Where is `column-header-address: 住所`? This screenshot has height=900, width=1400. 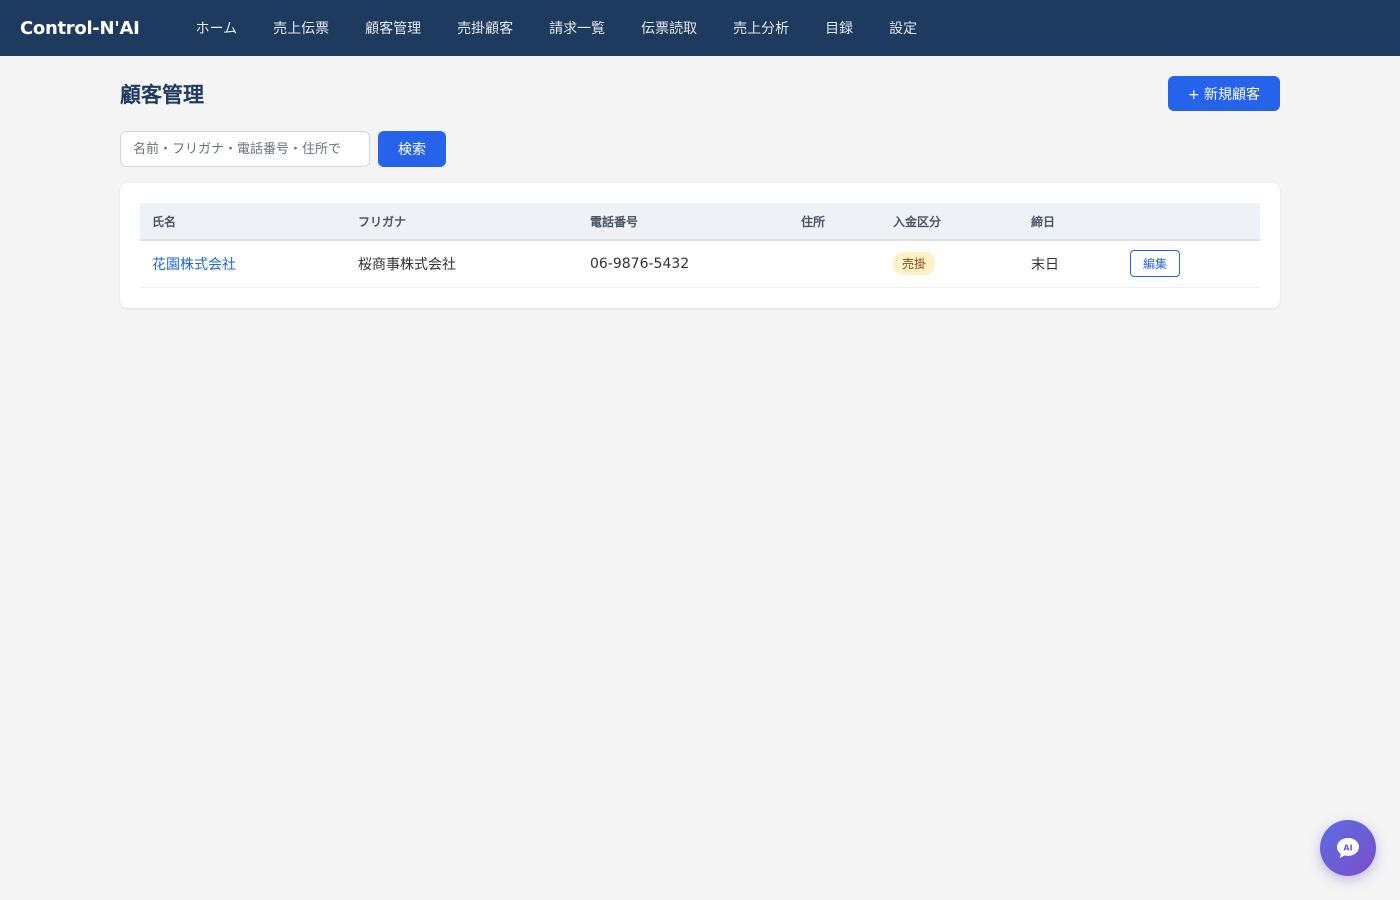 column-header-address: 住所 is located at coordinates (835, 222).